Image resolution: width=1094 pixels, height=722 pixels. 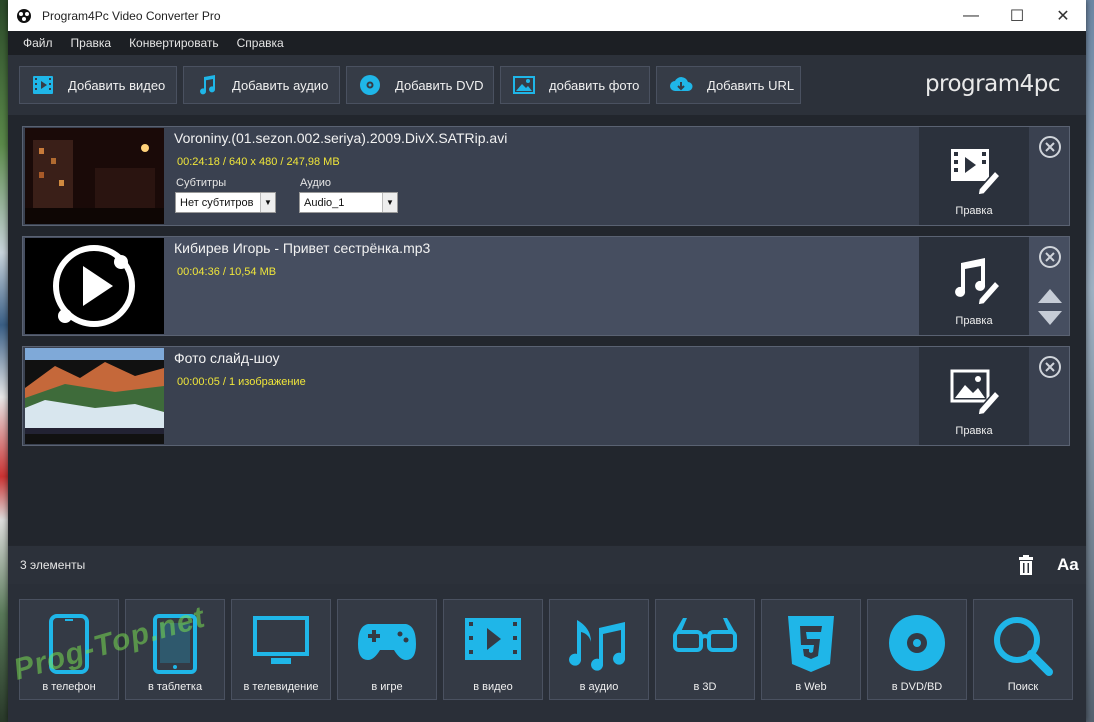 I want to click on audio-label: Аудио, so click(x=316, y=183).